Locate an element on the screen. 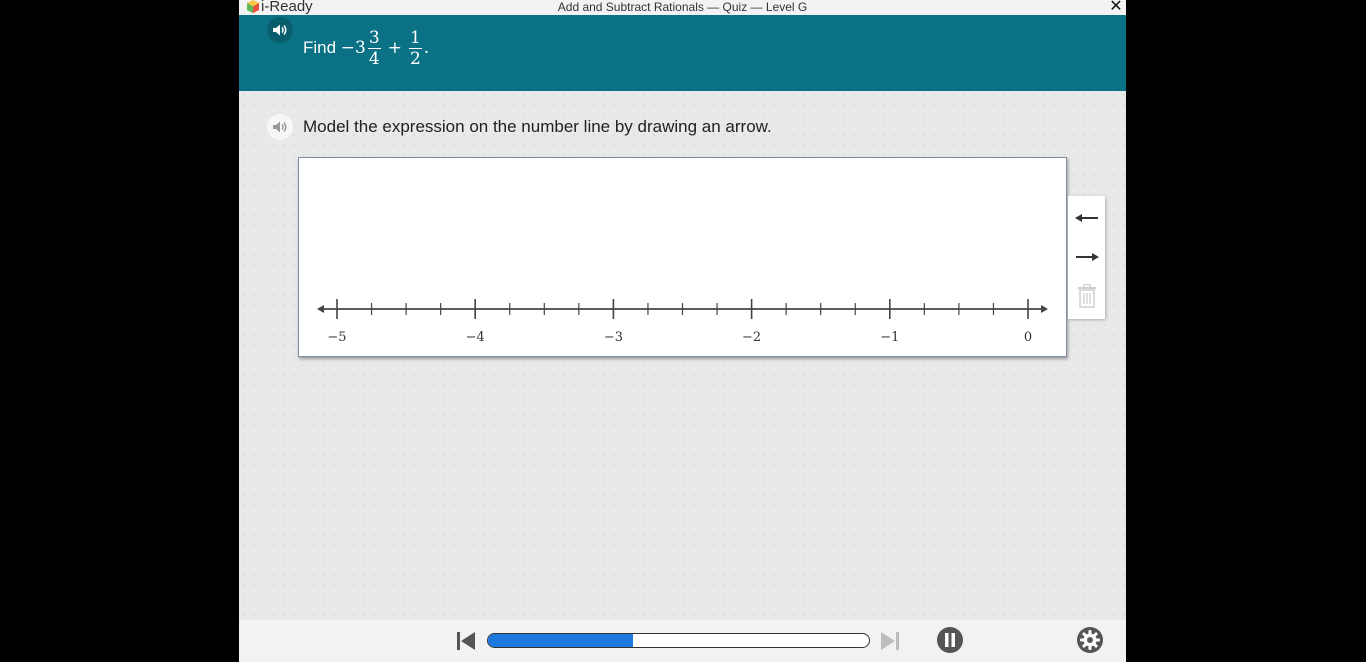 The height and width of the screenshot is (662, 1366). fraction-denominator: 4 is located at coordinates (374, 58).